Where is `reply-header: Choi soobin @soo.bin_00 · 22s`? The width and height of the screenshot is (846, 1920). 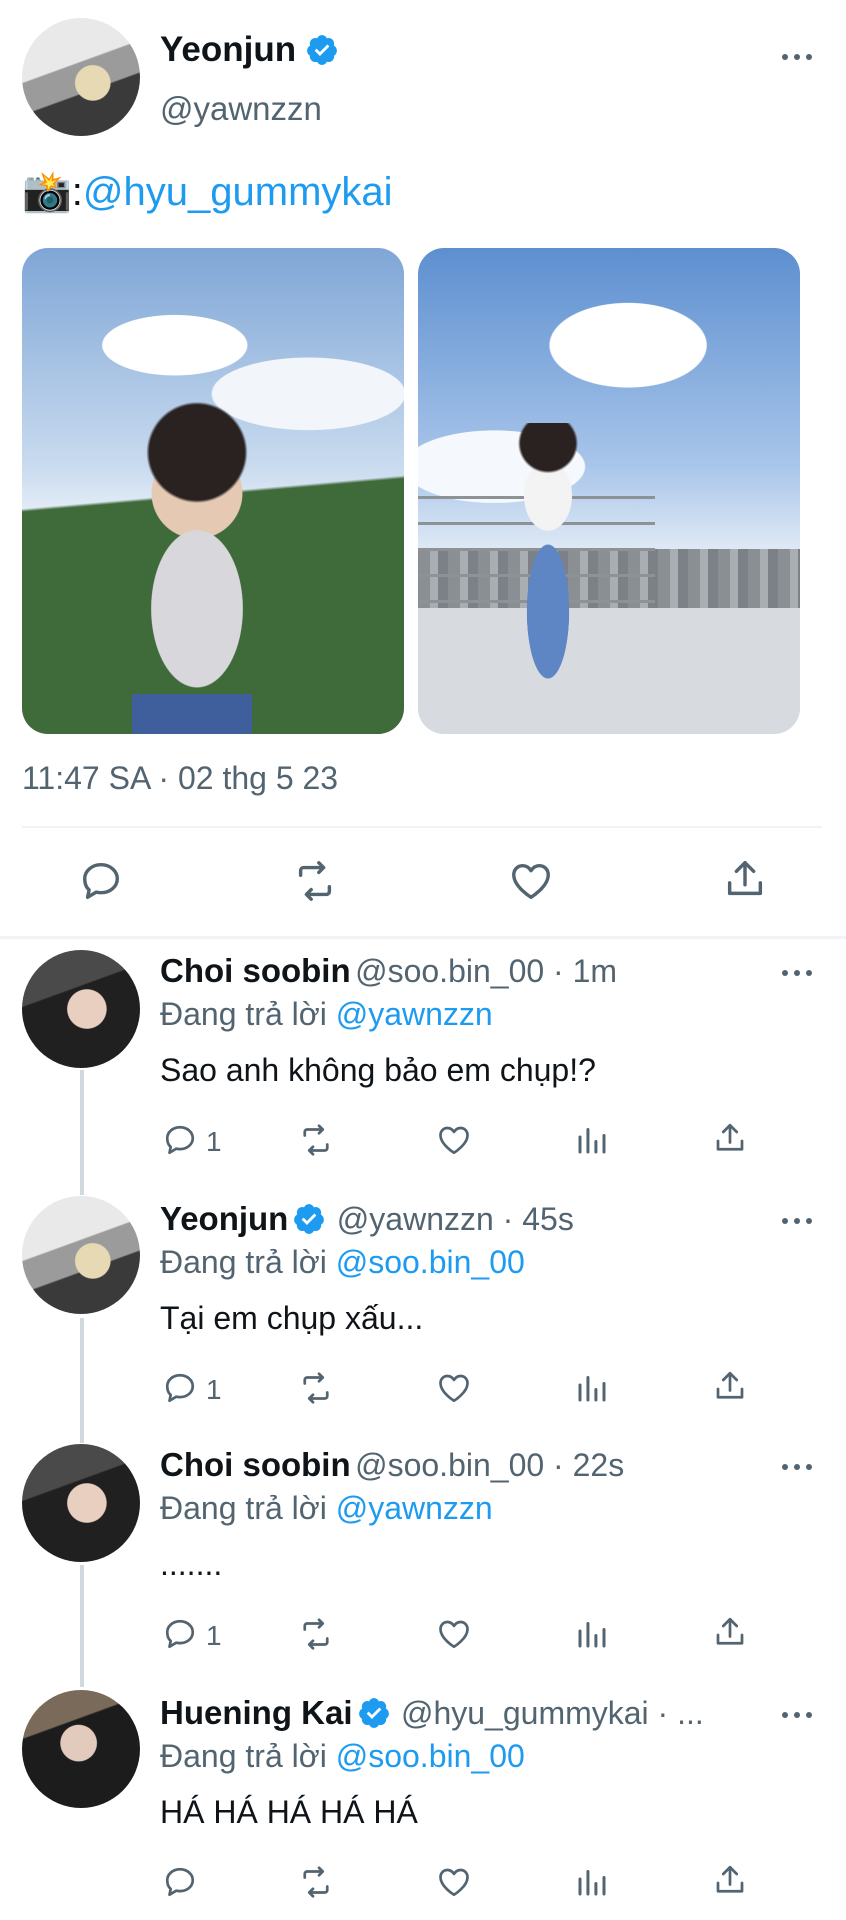
reply-header: Choi soobin @soo.bin_00 · 22s is located at coordinates (392, 1465).